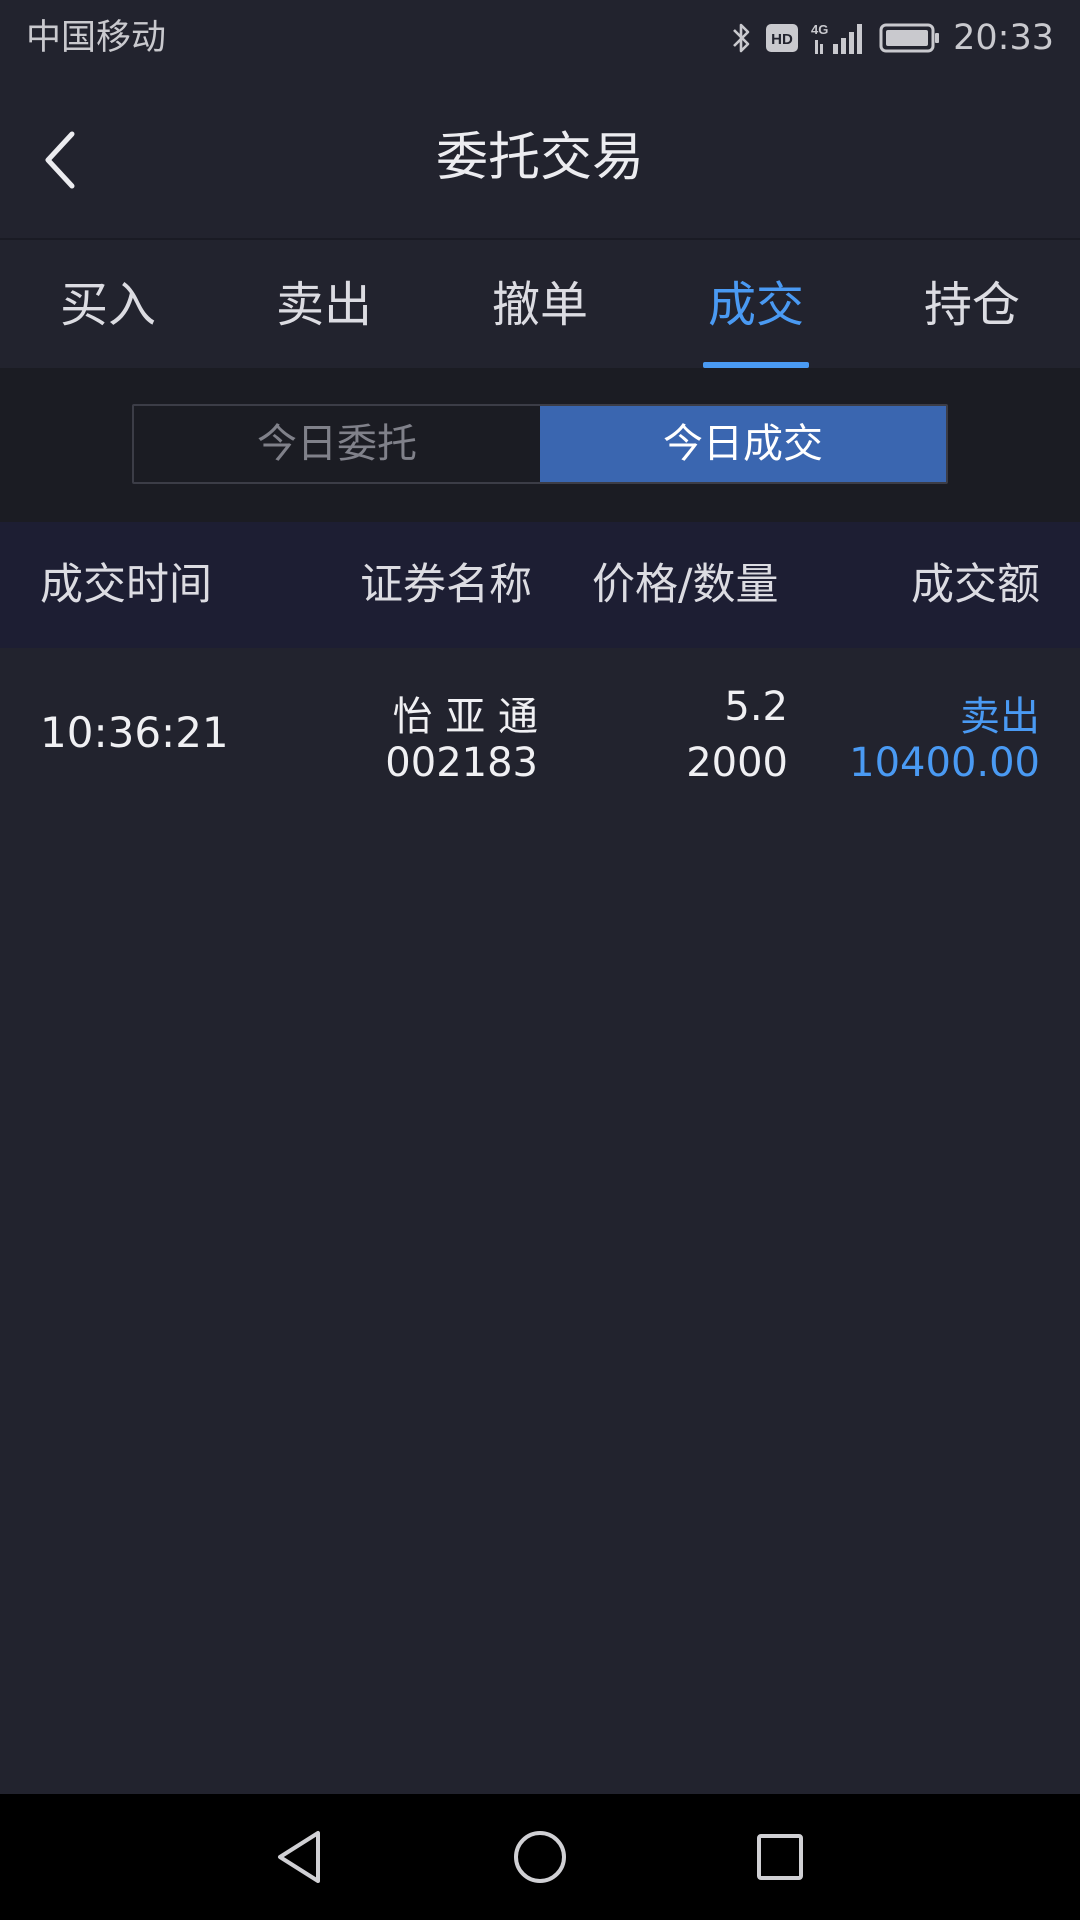 Image resolution: width=1080 pixels, height=1920 pixels. I want to click on 4g-signal-icon: 4G, so click(837, 38).